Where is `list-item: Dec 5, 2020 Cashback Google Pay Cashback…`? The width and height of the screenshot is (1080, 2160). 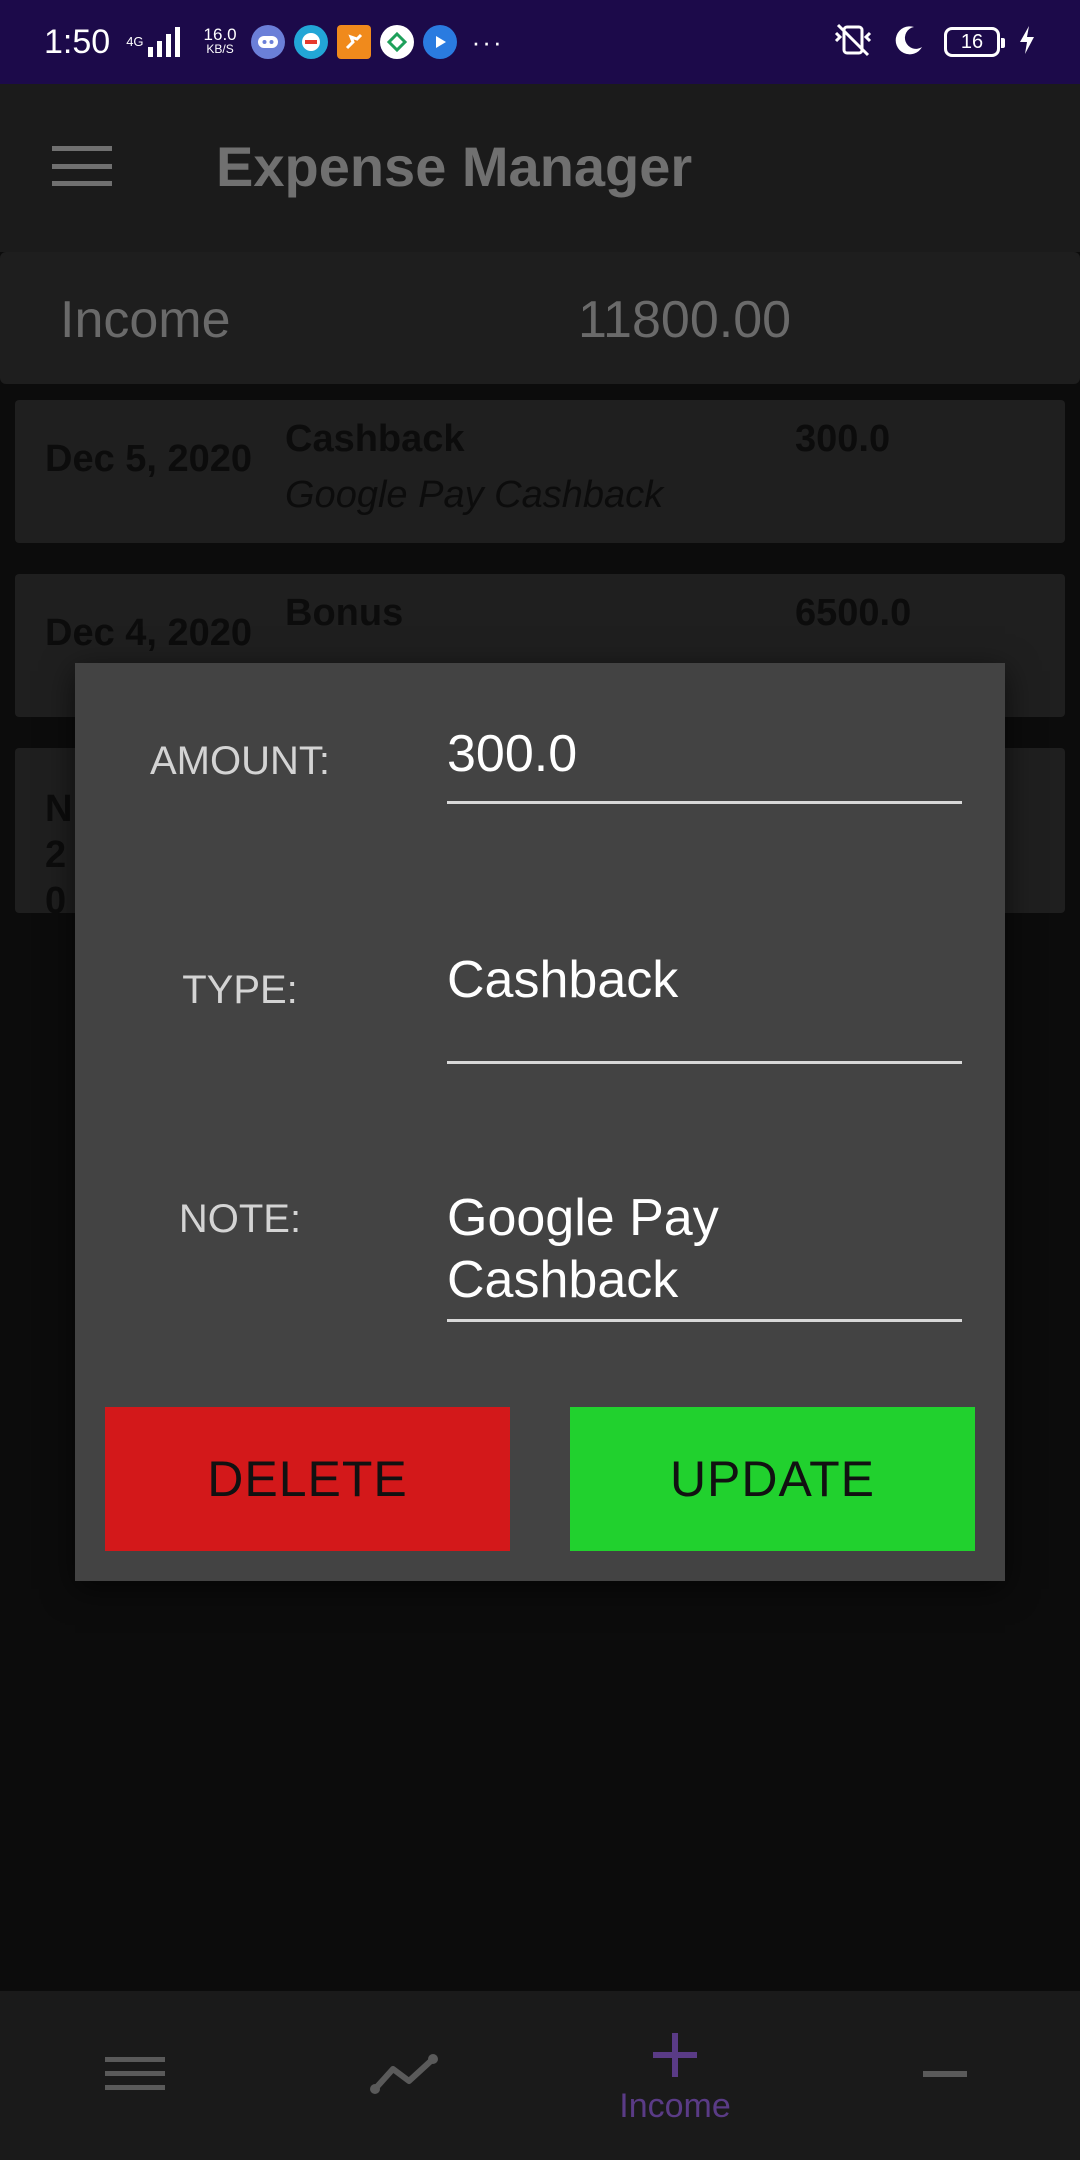
list-item: Dec 5, 2020 Cashback Google Pay Cashback… is located at coordinates (540, 471).